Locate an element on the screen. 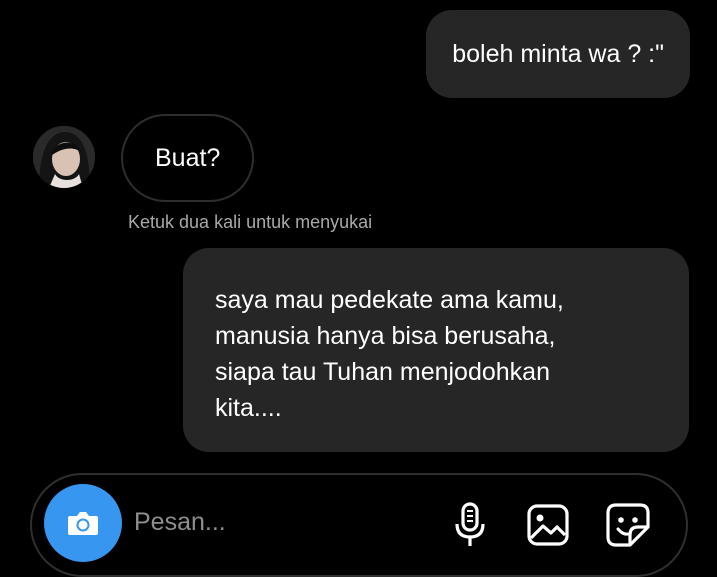  voice-message-button is located at coordinates (470, 525).